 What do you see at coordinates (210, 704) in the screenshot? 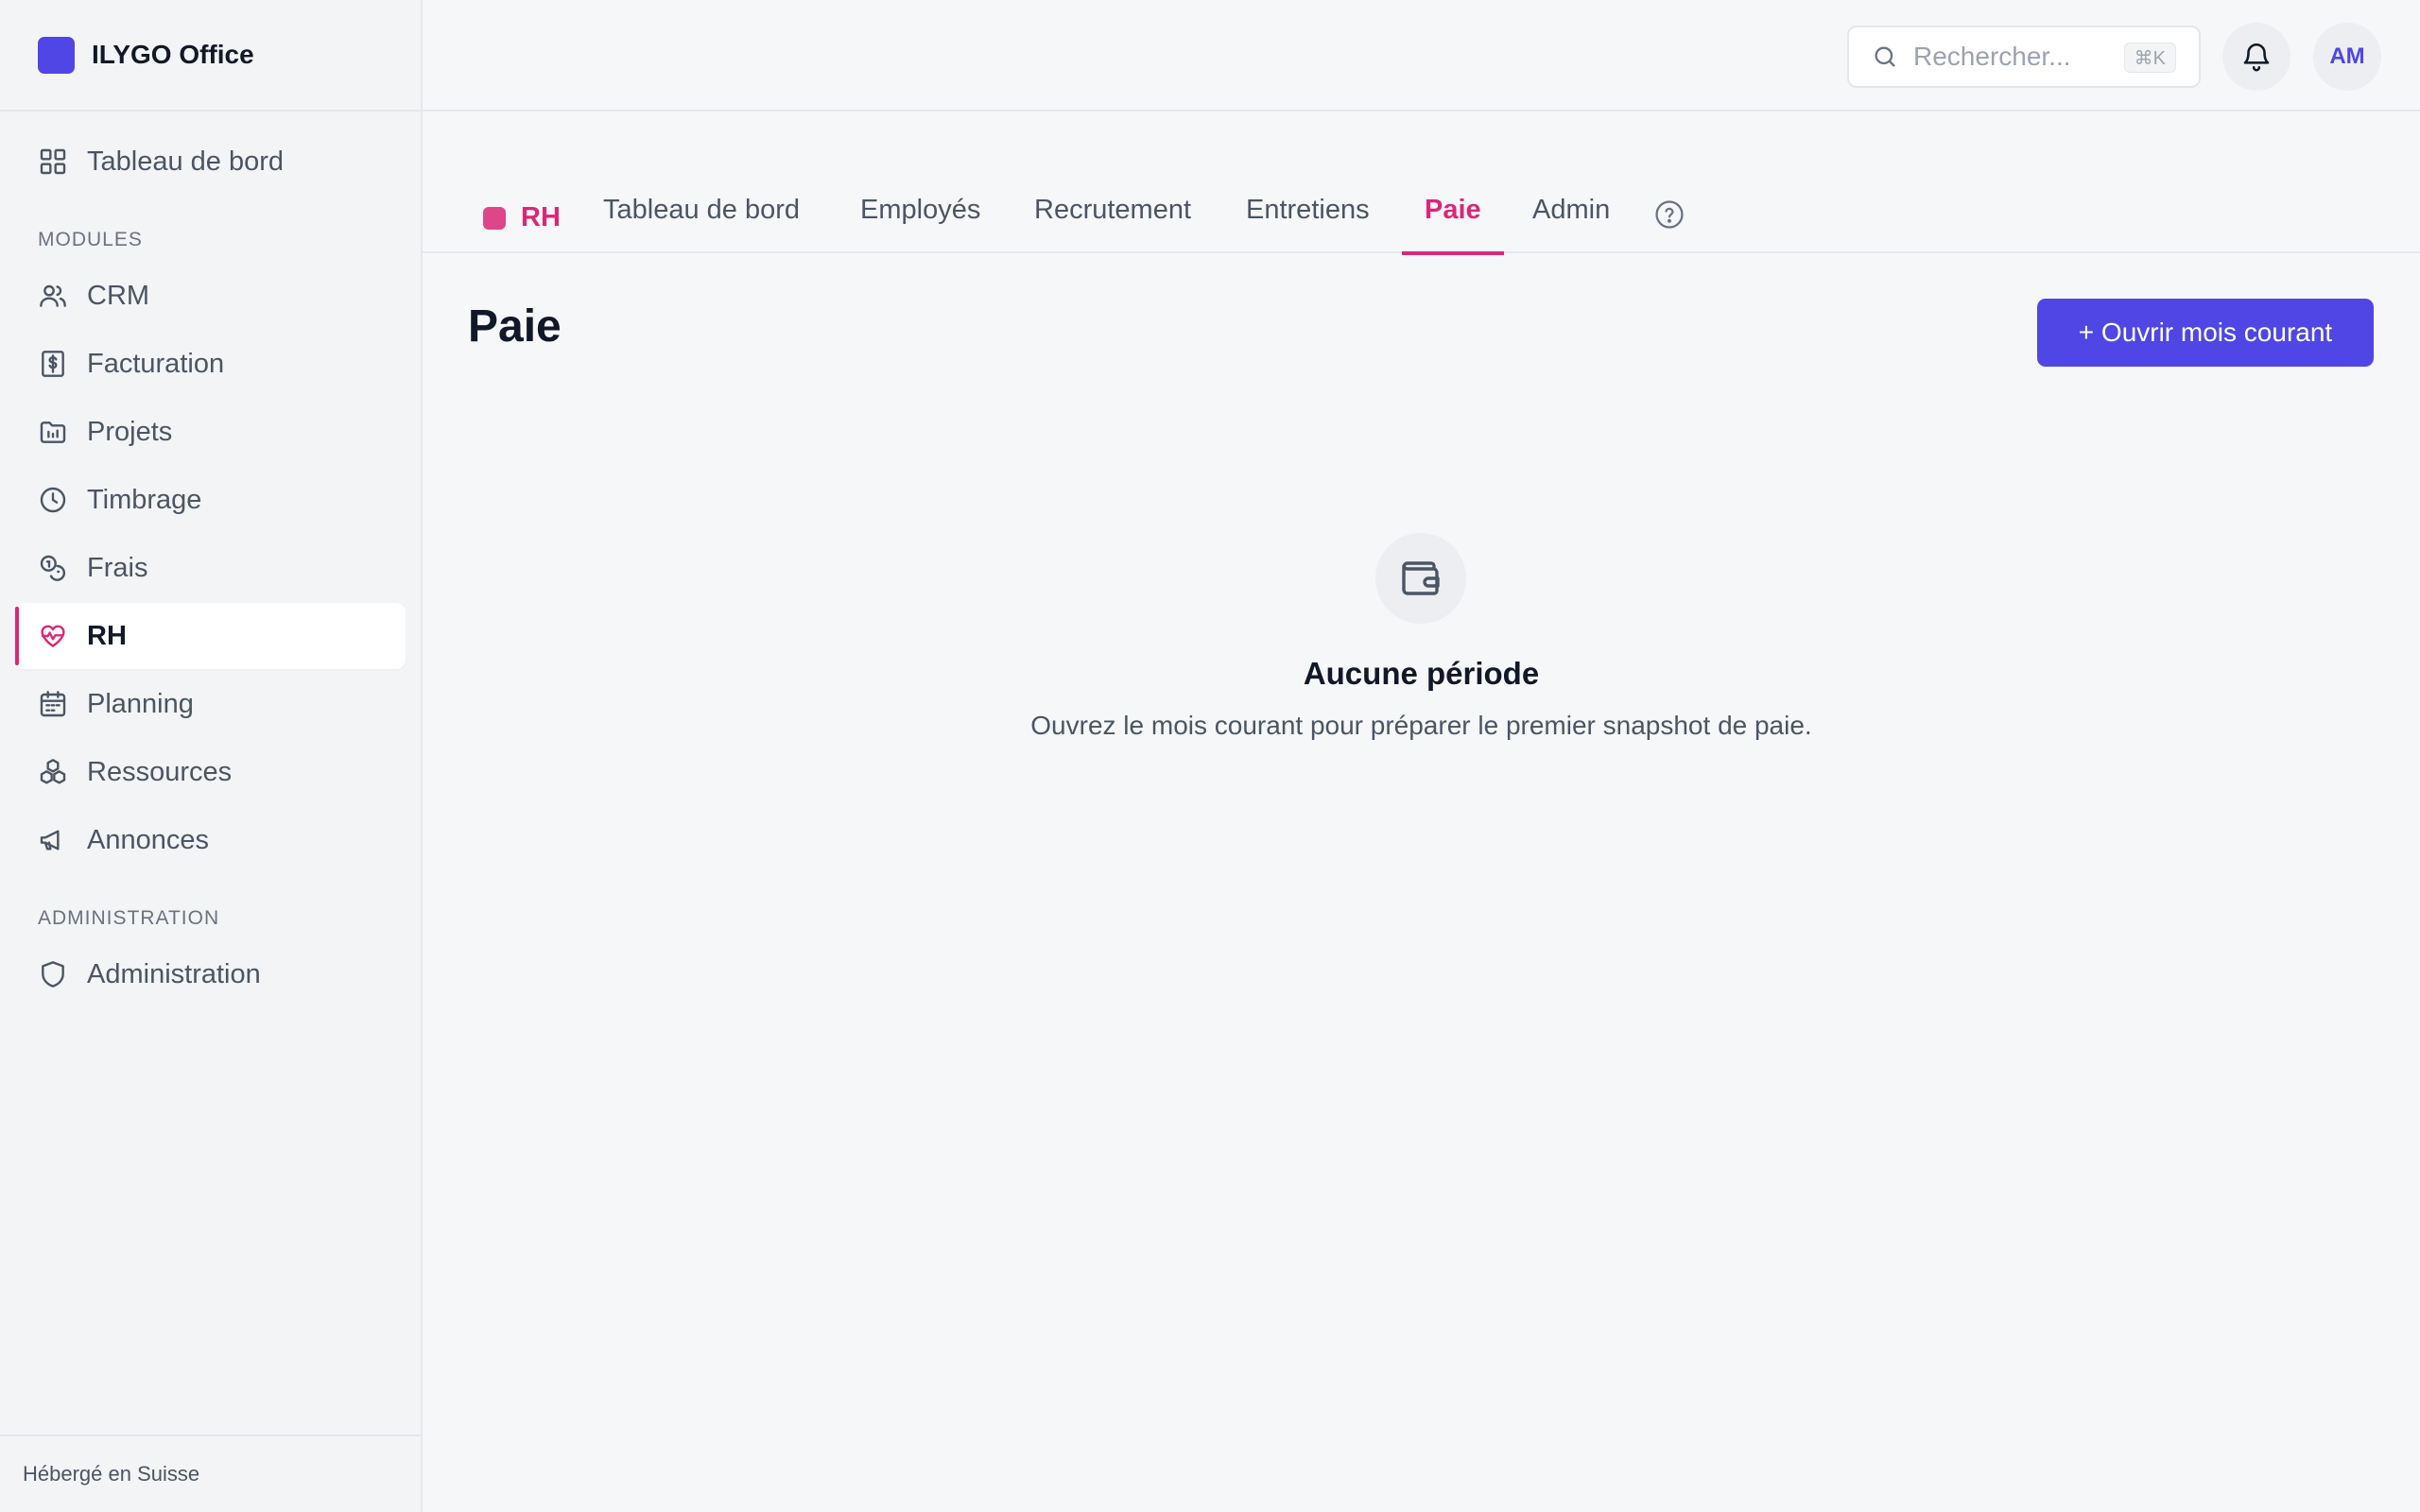
I see `sidebar-item-planning: Planning` at bounding box center [210, 704].